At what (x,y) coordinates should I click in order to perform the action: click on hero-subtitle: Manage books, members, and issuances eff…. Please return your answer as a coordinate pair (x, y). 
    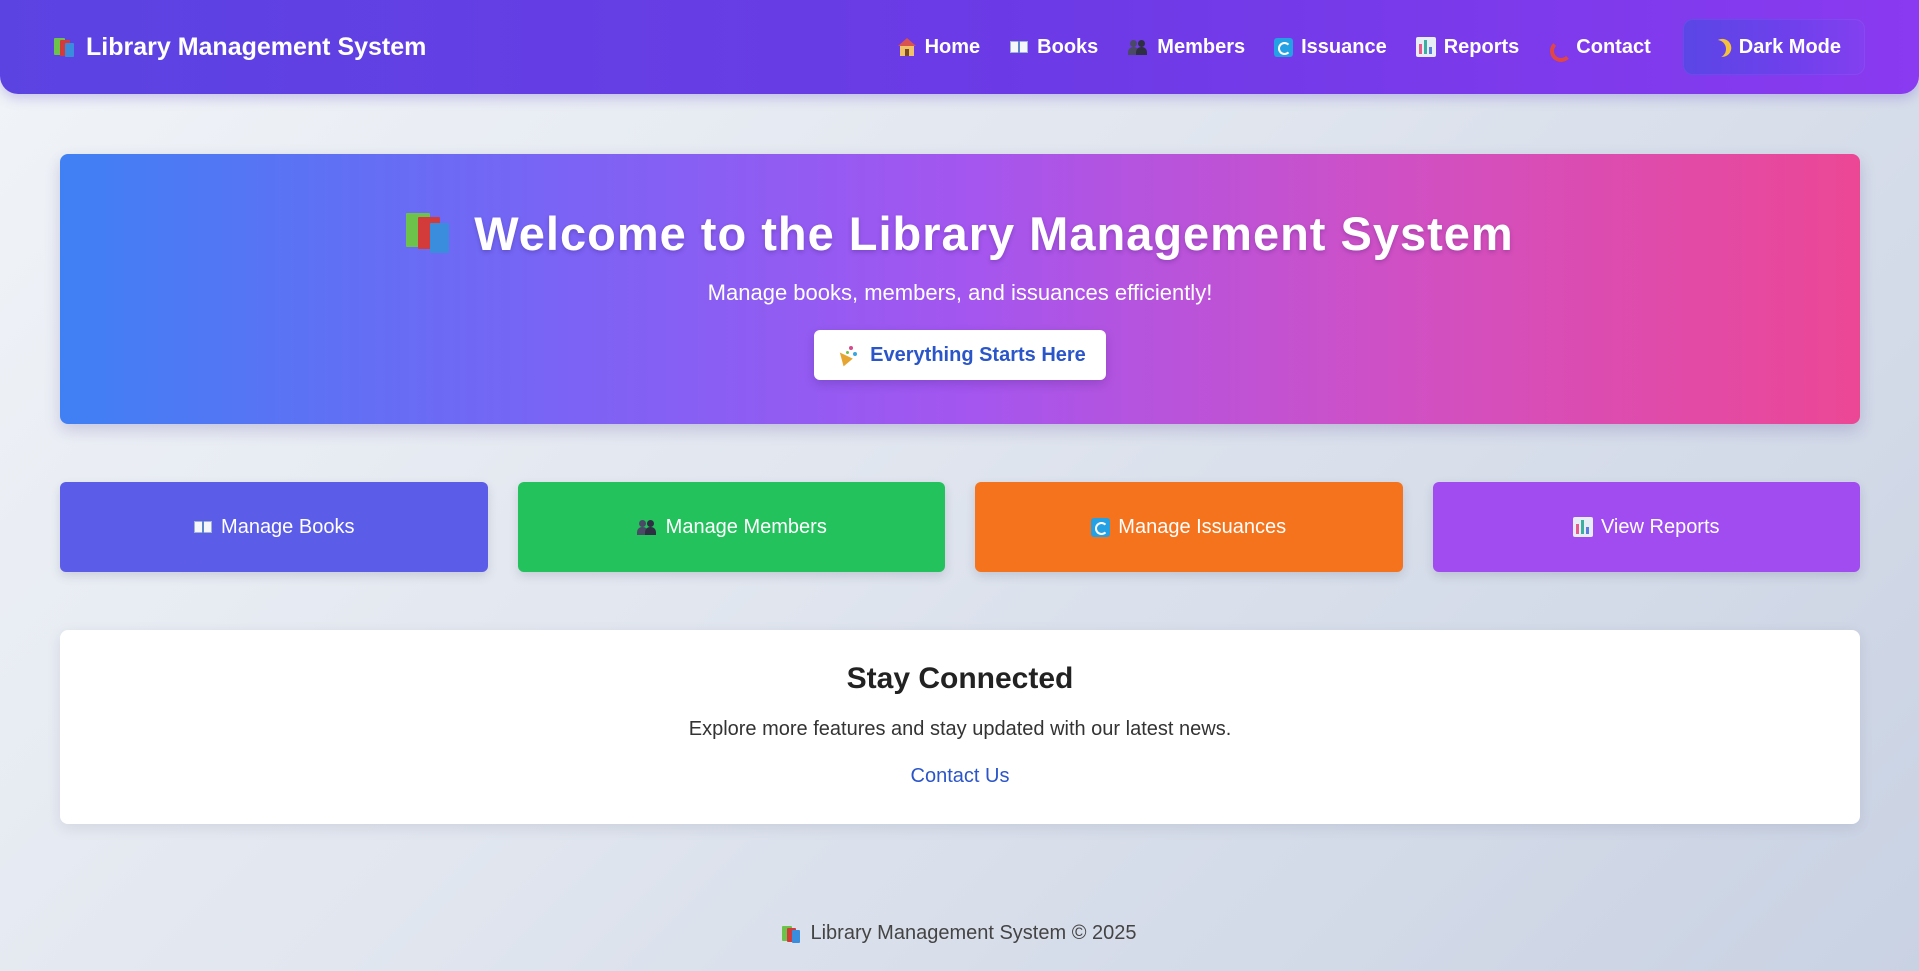
    Looking at the image, I should click on (960, 292).